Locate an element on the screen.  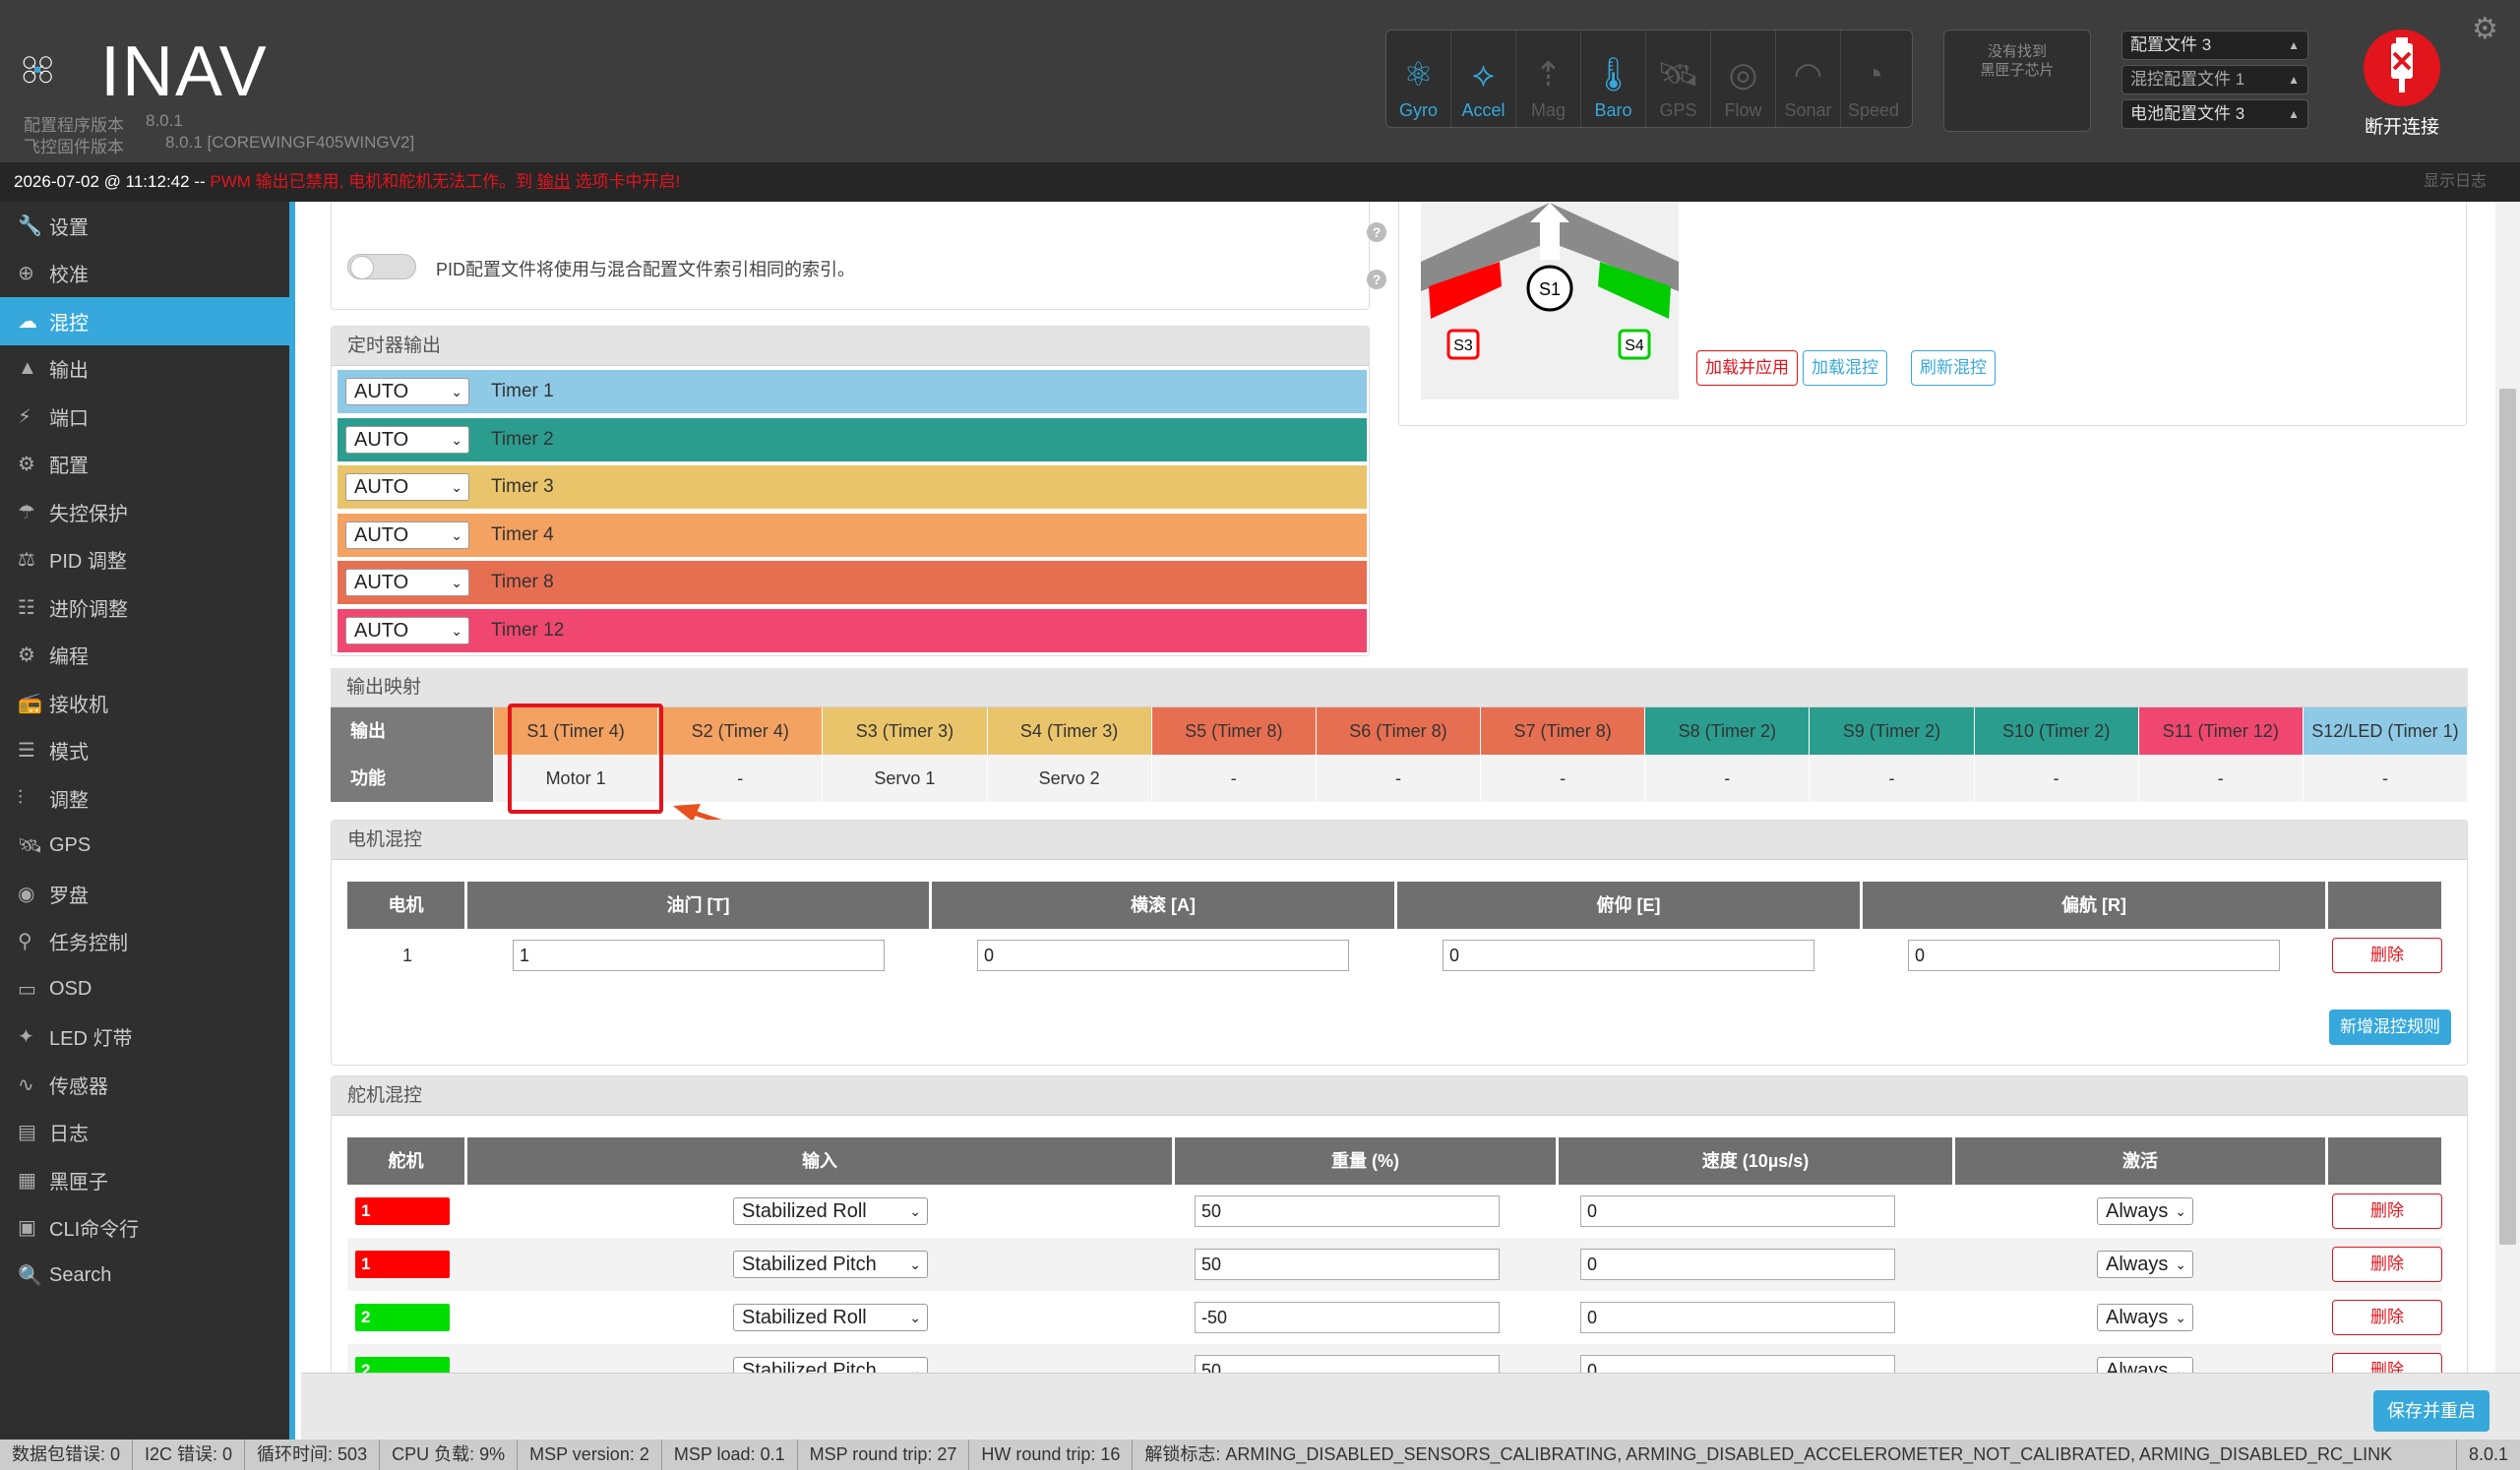
save-and-reboot-button: 保存并重启 is located at coordinates (2431, 1411).